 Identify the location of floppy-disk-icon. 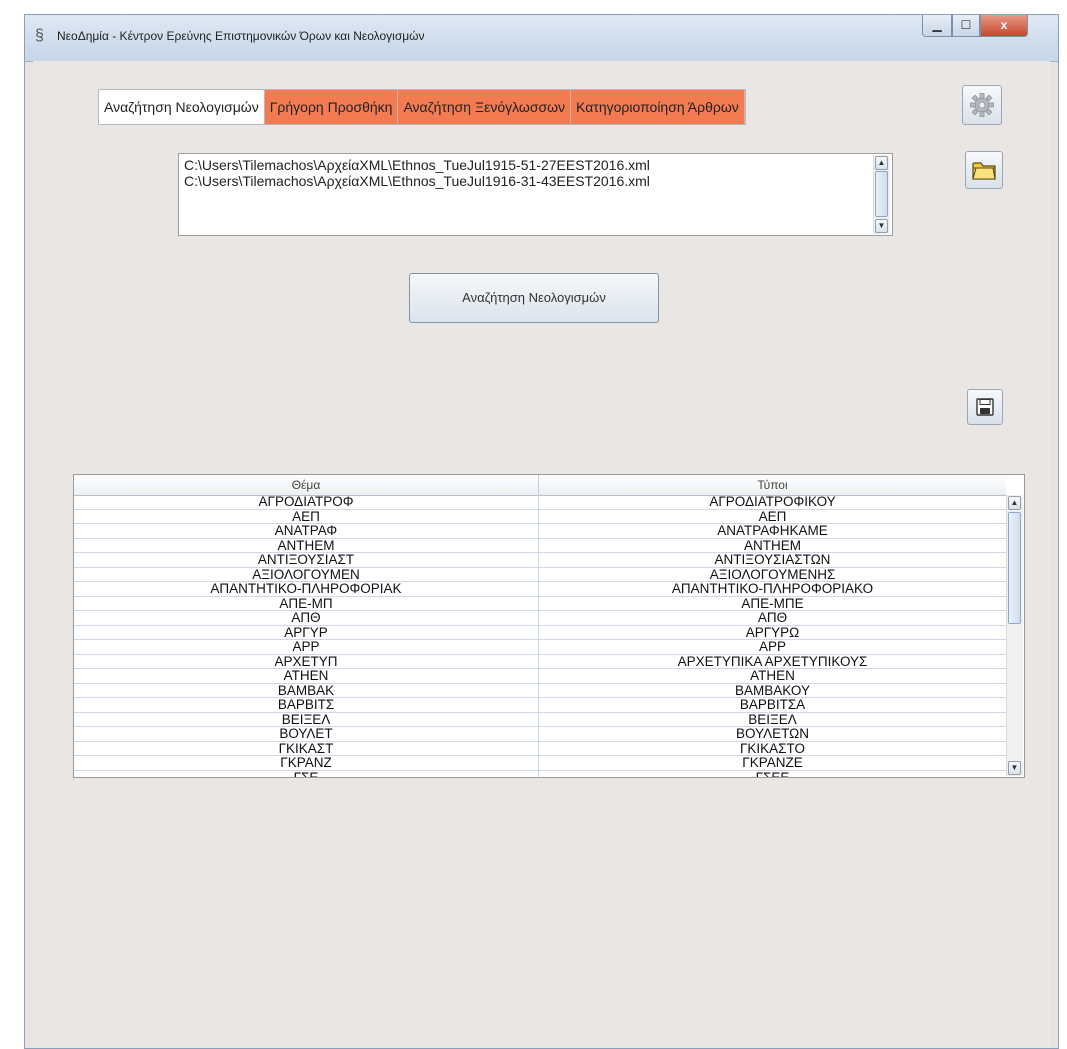
(985, 407).